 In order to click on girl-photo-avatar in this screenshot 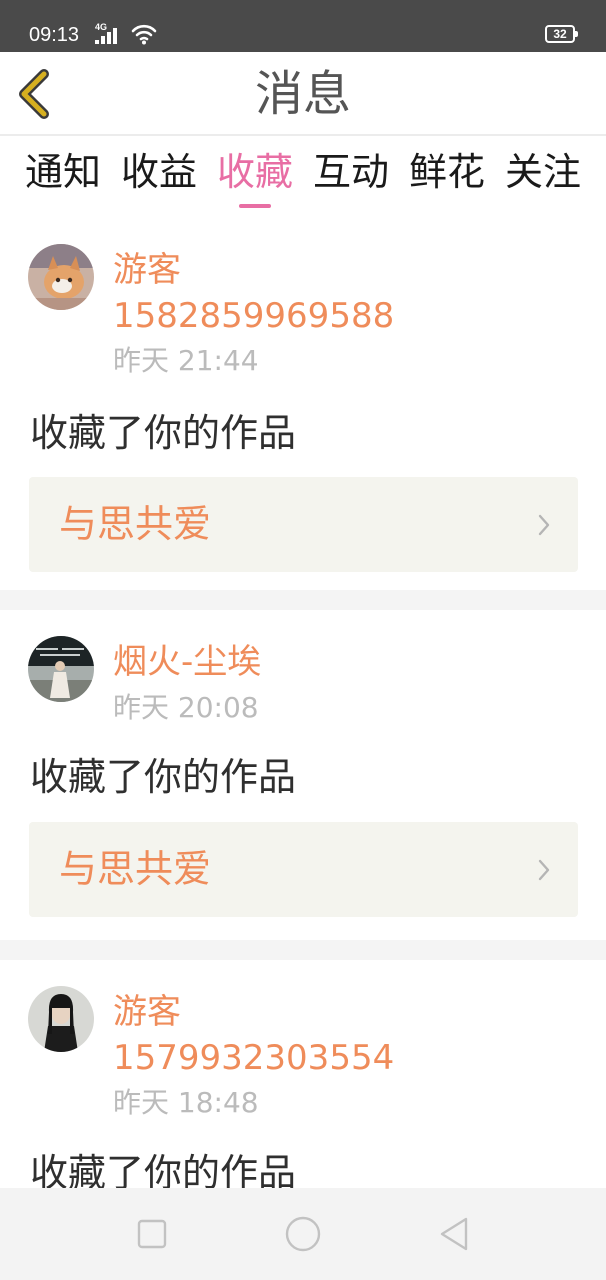, I will do `click(61, 669)`.